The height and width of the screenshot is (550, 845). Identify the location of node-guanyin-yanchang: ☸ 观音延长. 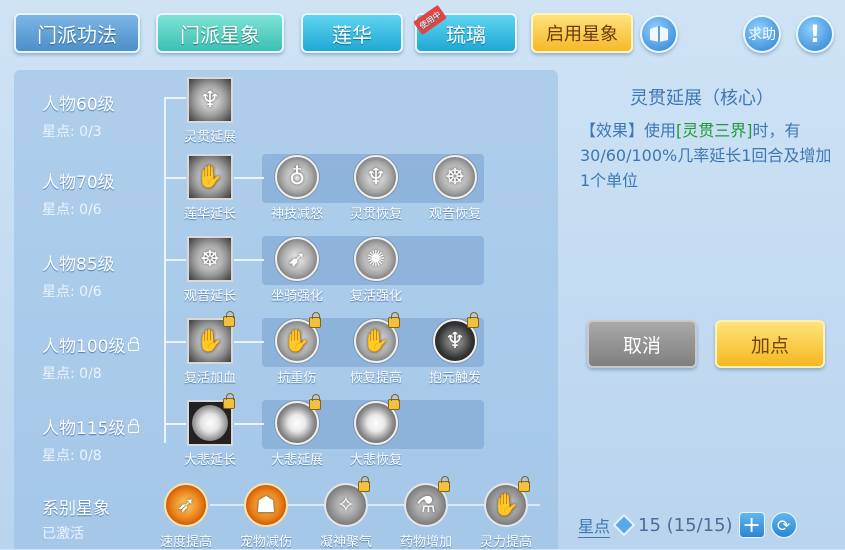
(210, 270).